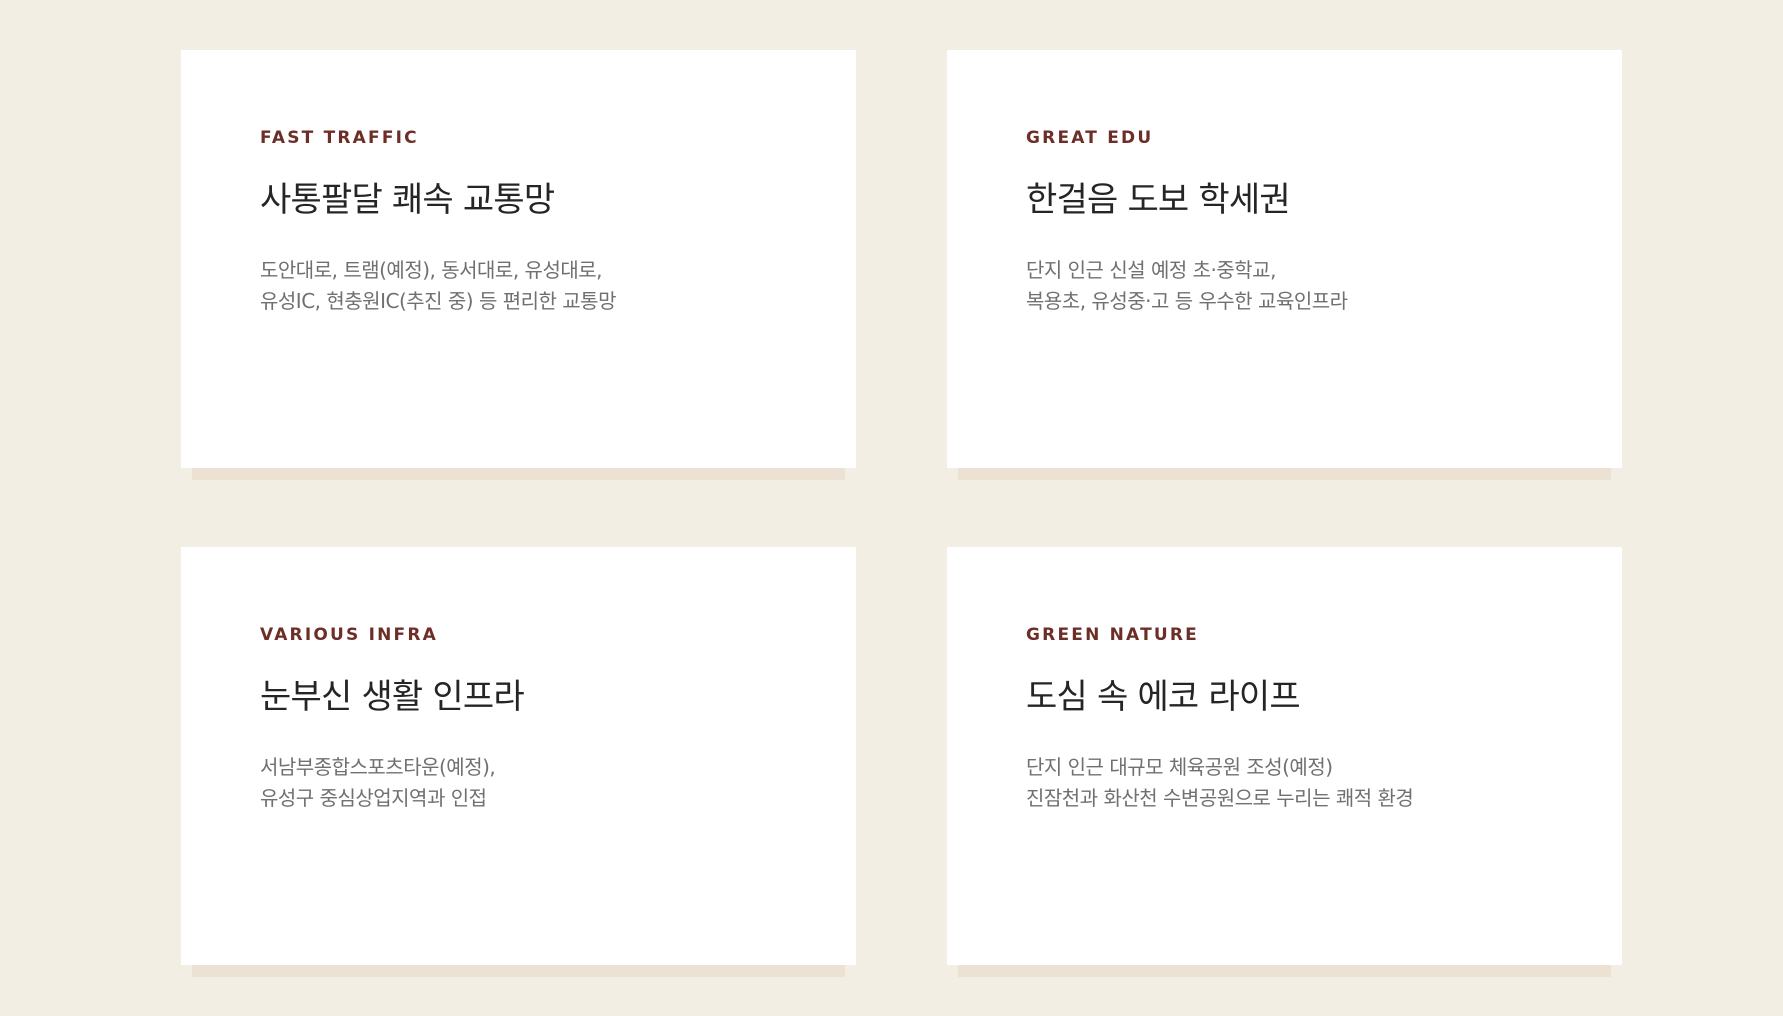 This screenshot has width=1783, height=1016. What do you see at coordinates (378, 767) in the screenshot?
I see `feature-description-line: 서남부종합스포츠타운(예정),` at bounding box center [378, 767].